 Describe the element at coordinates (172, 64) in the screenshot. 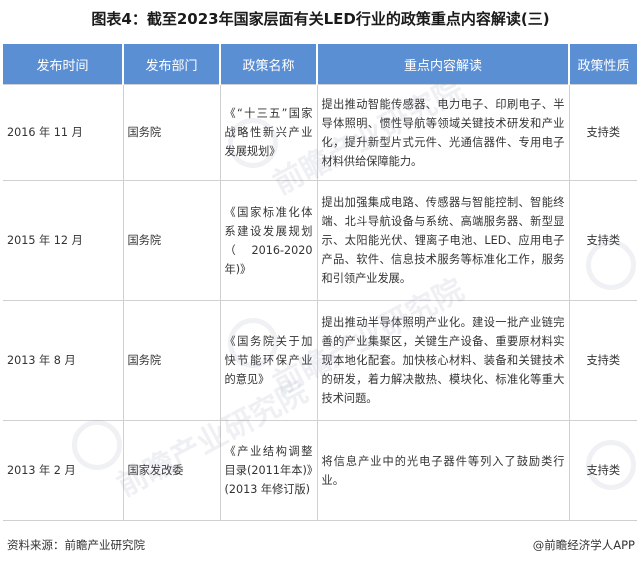

I see `header-dept: 发布部门` at that location.